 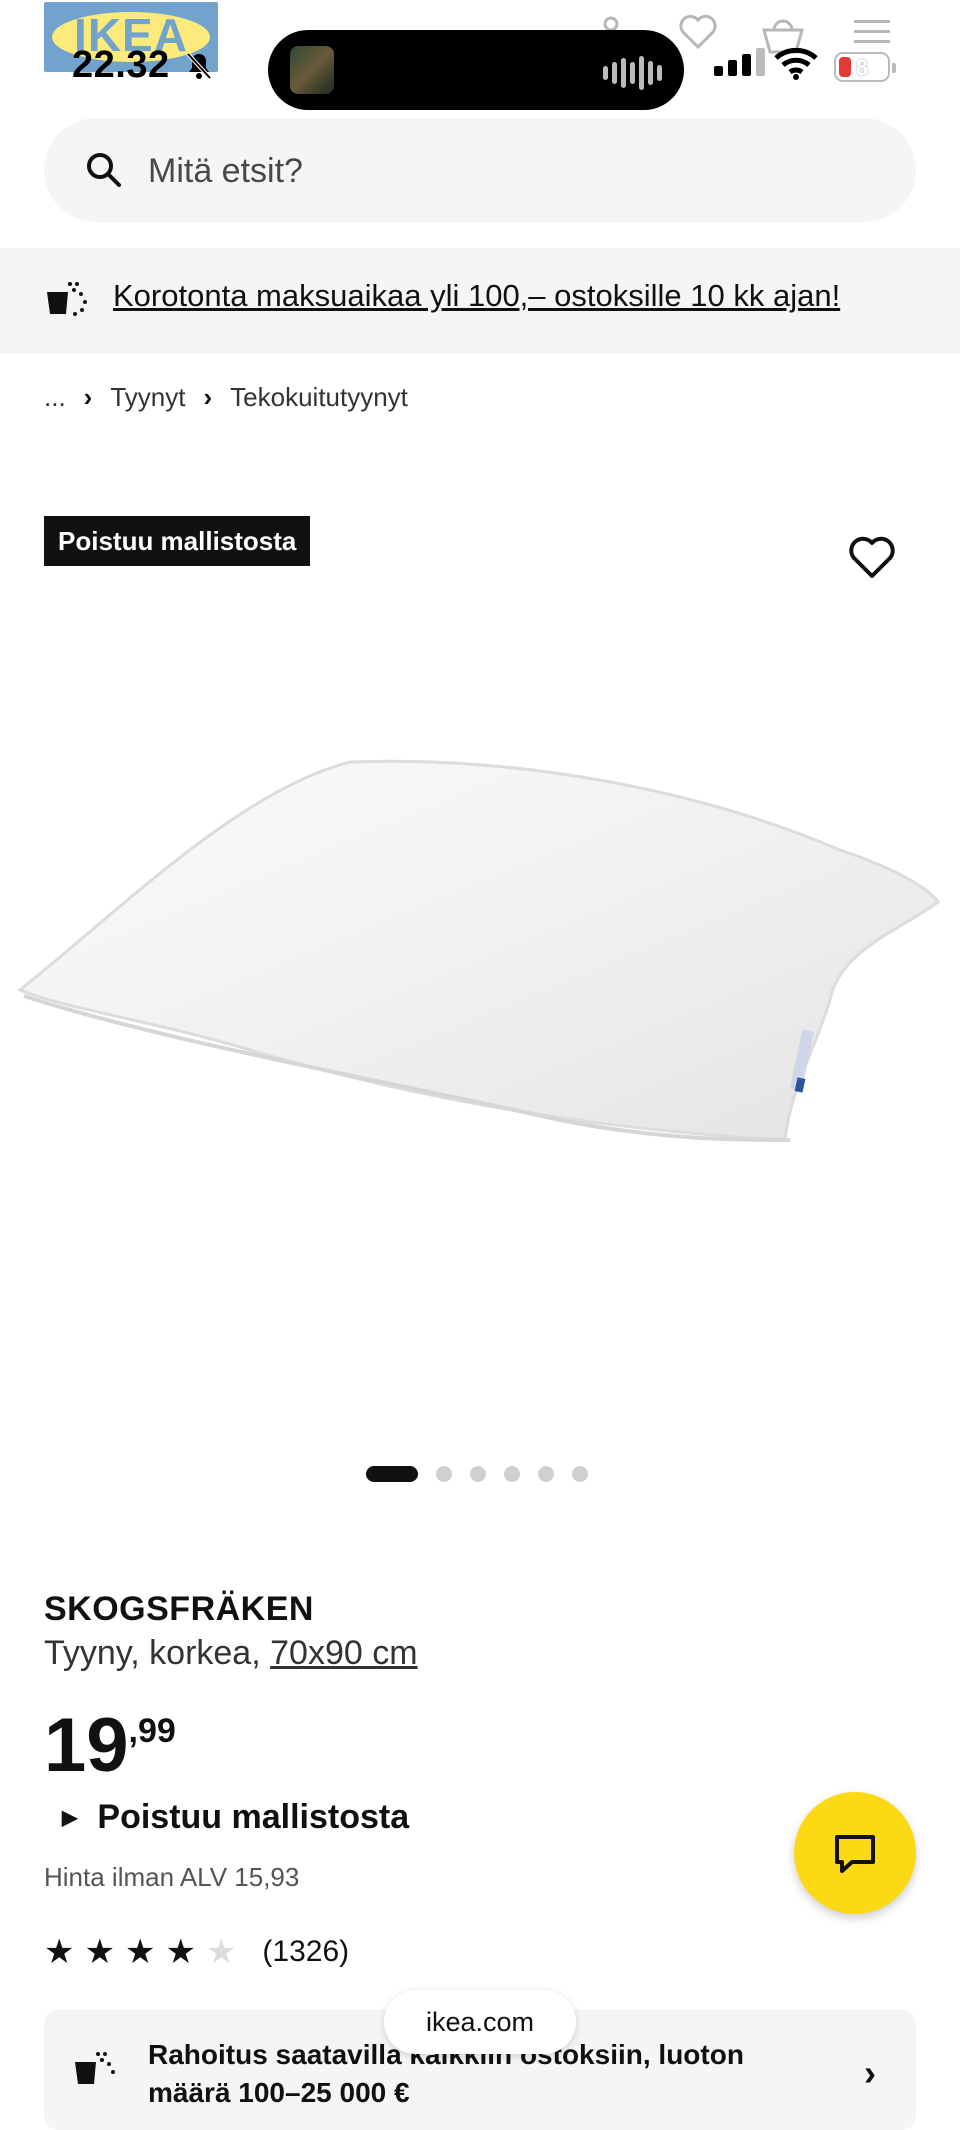 I want to click on audio-wave-icon, so click(x=632, y=73).